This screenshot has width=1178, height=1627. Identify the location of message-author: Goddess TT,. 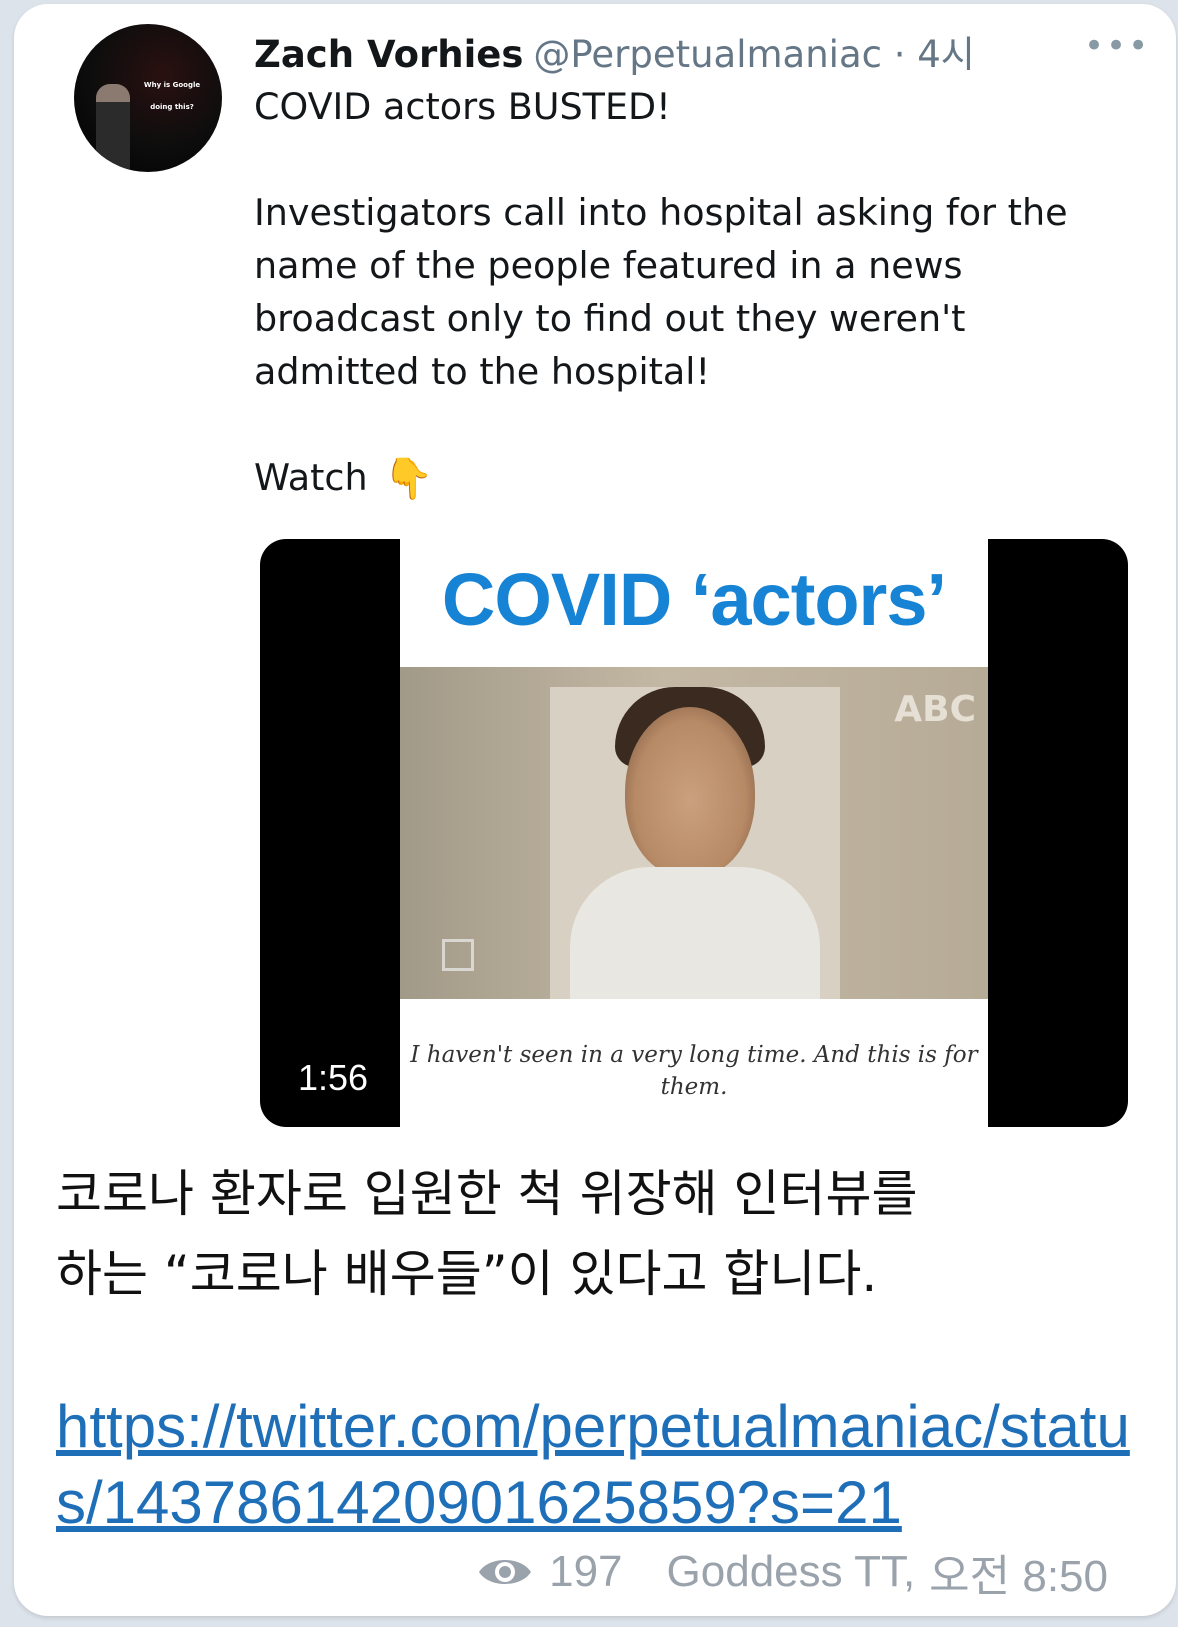
(791, 1571).